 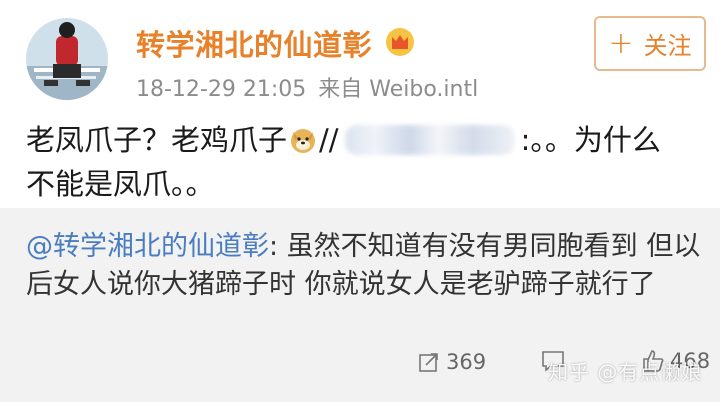 I want to click on doge-emoji-icon, so click(x=303, y=140).